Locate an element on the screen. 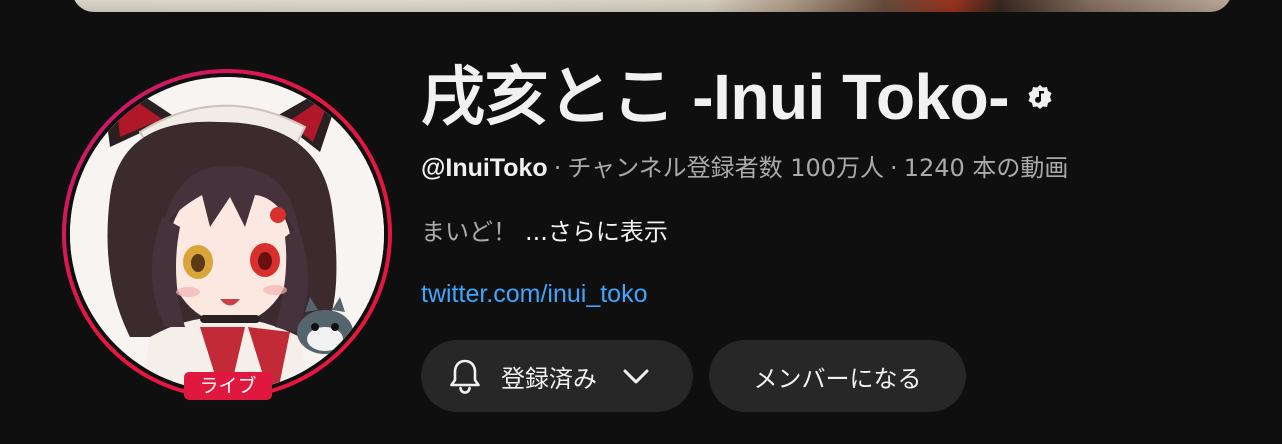 The height and width of the screenshot is (444, 1282). bell-icon is located at coordinates (465, 376).